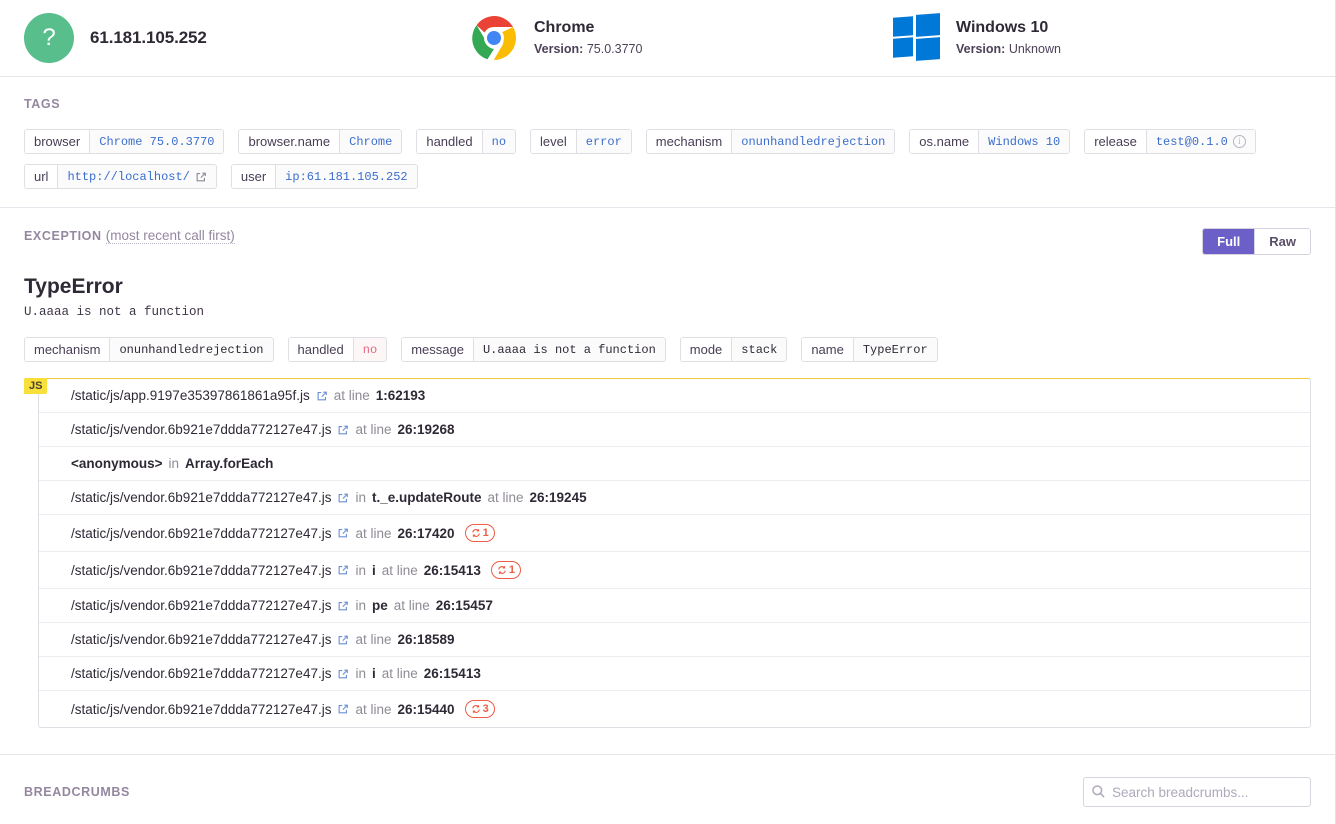  I want to click on exception-pill-message: message U.aaaa is not a function, so click(533, 349).